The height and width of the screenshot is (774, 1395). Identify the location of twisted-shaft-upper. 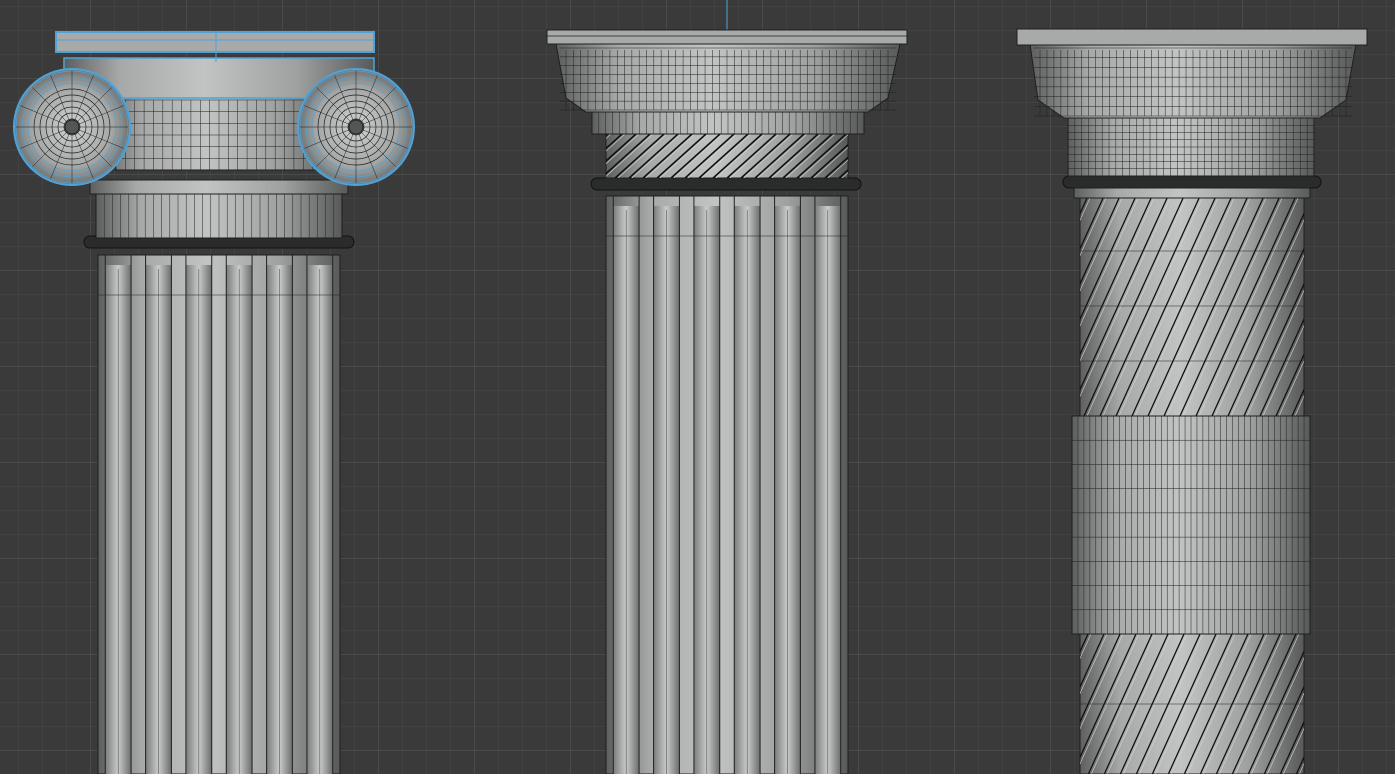
(1167, 306).